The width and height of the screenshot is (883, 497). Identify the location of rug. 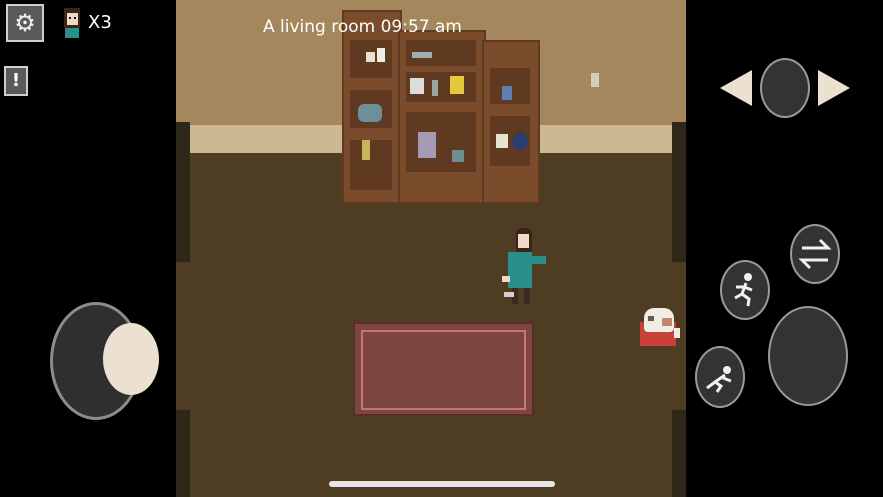
(443, 369).